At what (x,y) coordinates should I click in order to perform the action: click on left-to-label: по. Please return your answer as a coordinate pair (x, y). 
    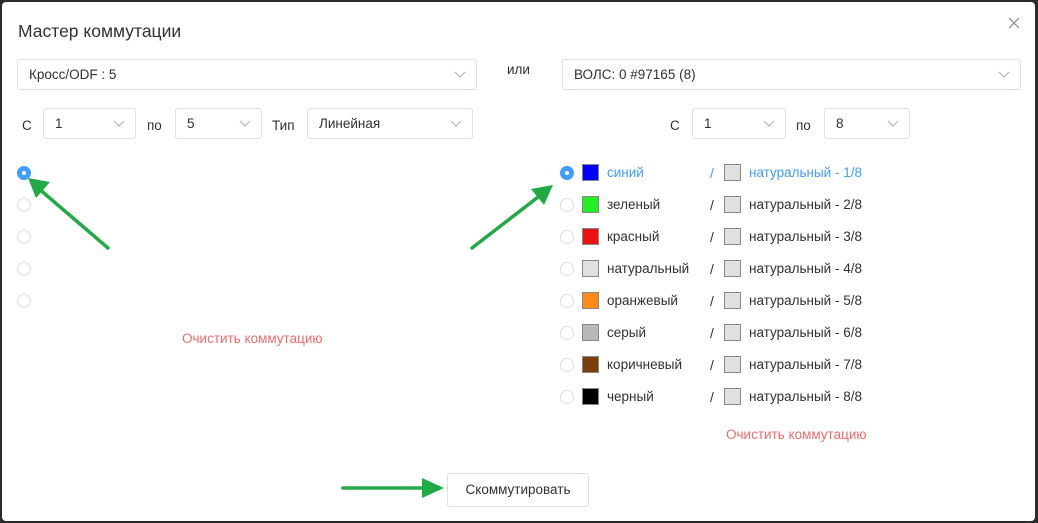
    Looking at the image, I should click on (154, 125).